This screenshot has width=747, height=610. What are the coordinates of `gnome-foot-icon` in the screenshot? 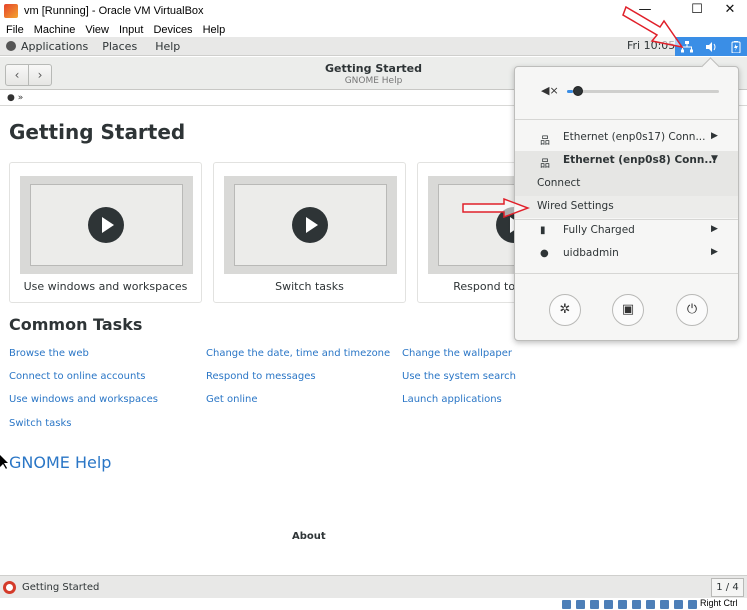 It's located at (11, 46).